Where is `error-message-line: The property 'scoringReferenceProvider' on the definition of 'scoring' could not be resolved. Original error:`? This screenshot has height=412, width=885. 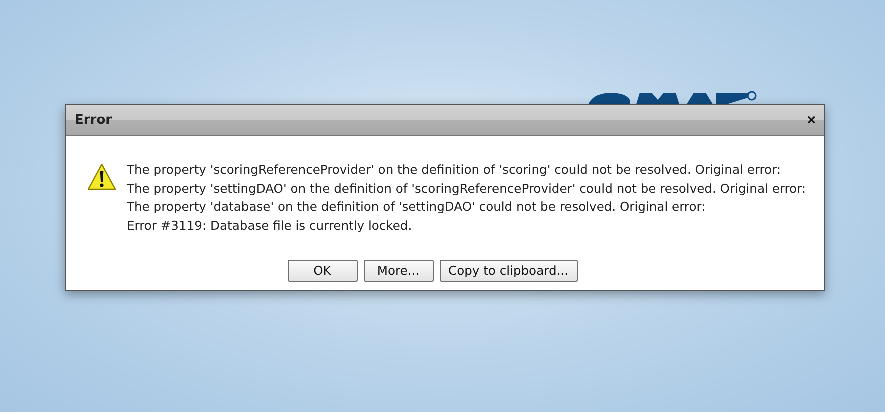
error-message-line: The property 'scoringReferenceProvider' on the definition of 'scoring' could not be resolved. Original error: is located at coordinates (454, 170).